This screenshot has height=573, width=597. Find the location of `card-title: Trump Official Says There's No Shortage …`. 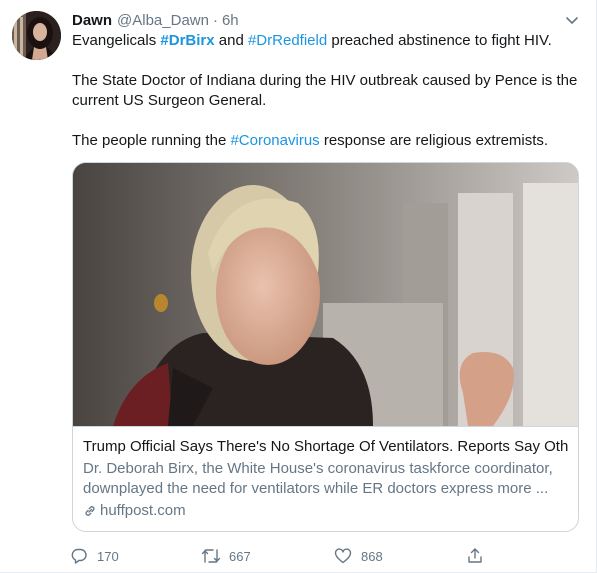

card-title: Trump Official Says There's No Shortage … is located at coordinates (325, 447).